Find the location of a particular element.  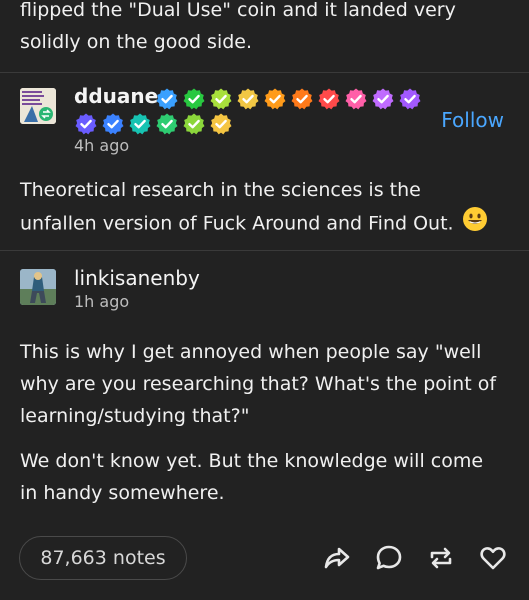

grinning-face-icon is located at coordinates (475, 224).